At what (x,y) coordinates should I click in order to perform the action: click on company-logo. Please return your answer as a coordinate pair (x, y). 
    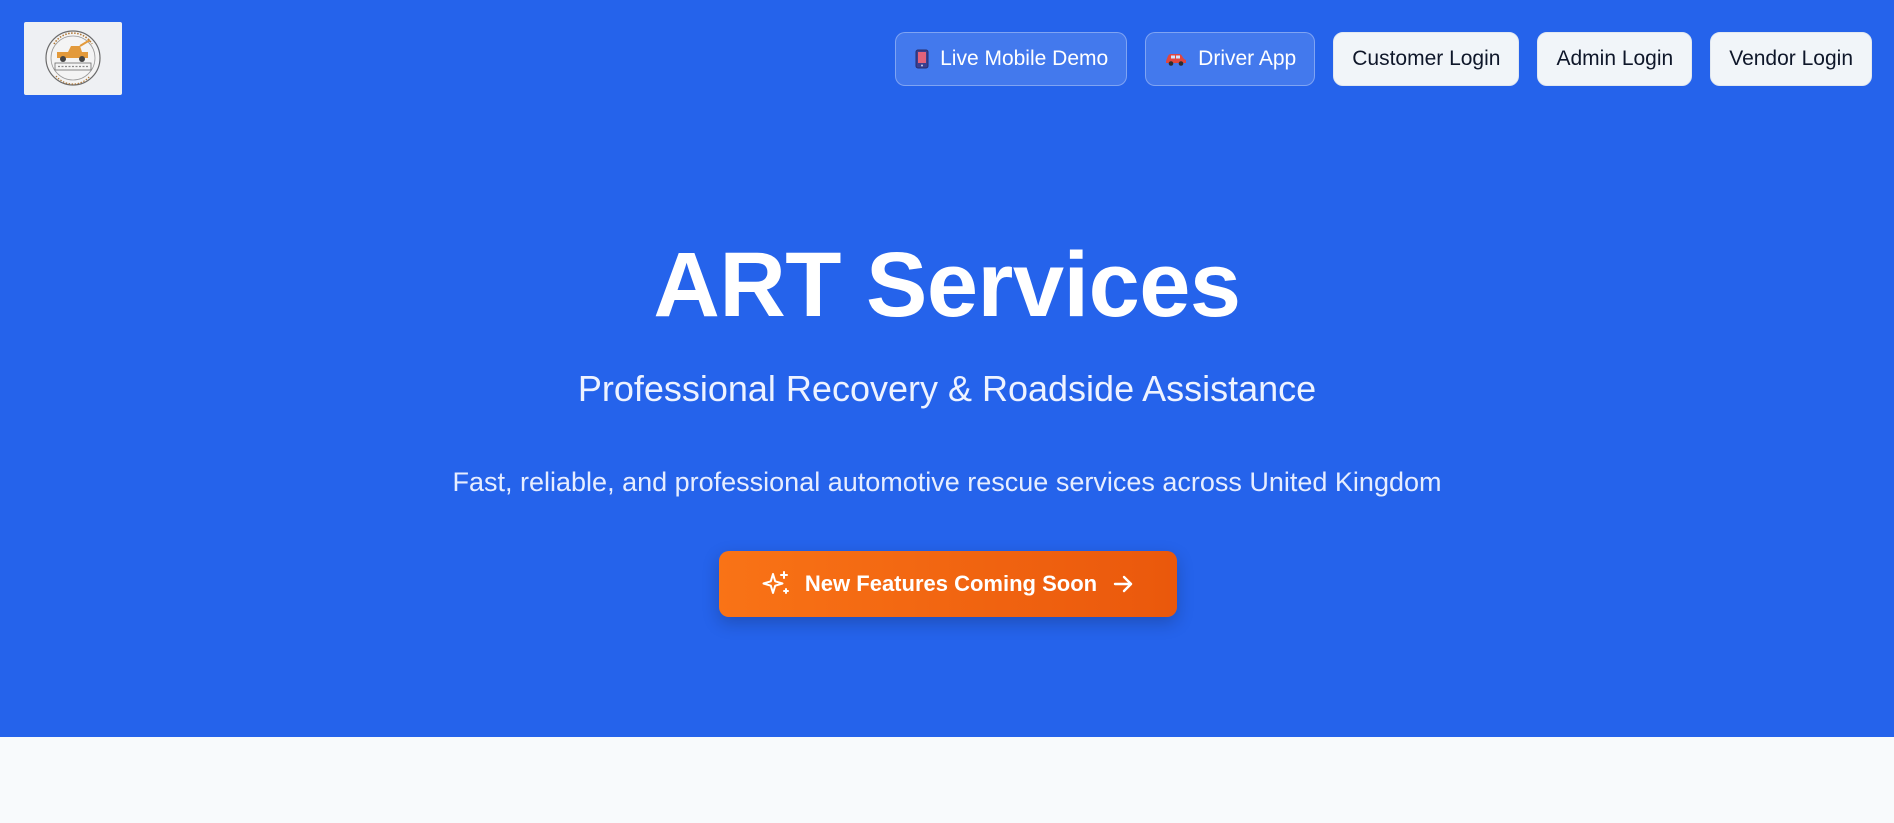
    Looking at the image, I should click on (73, 58).